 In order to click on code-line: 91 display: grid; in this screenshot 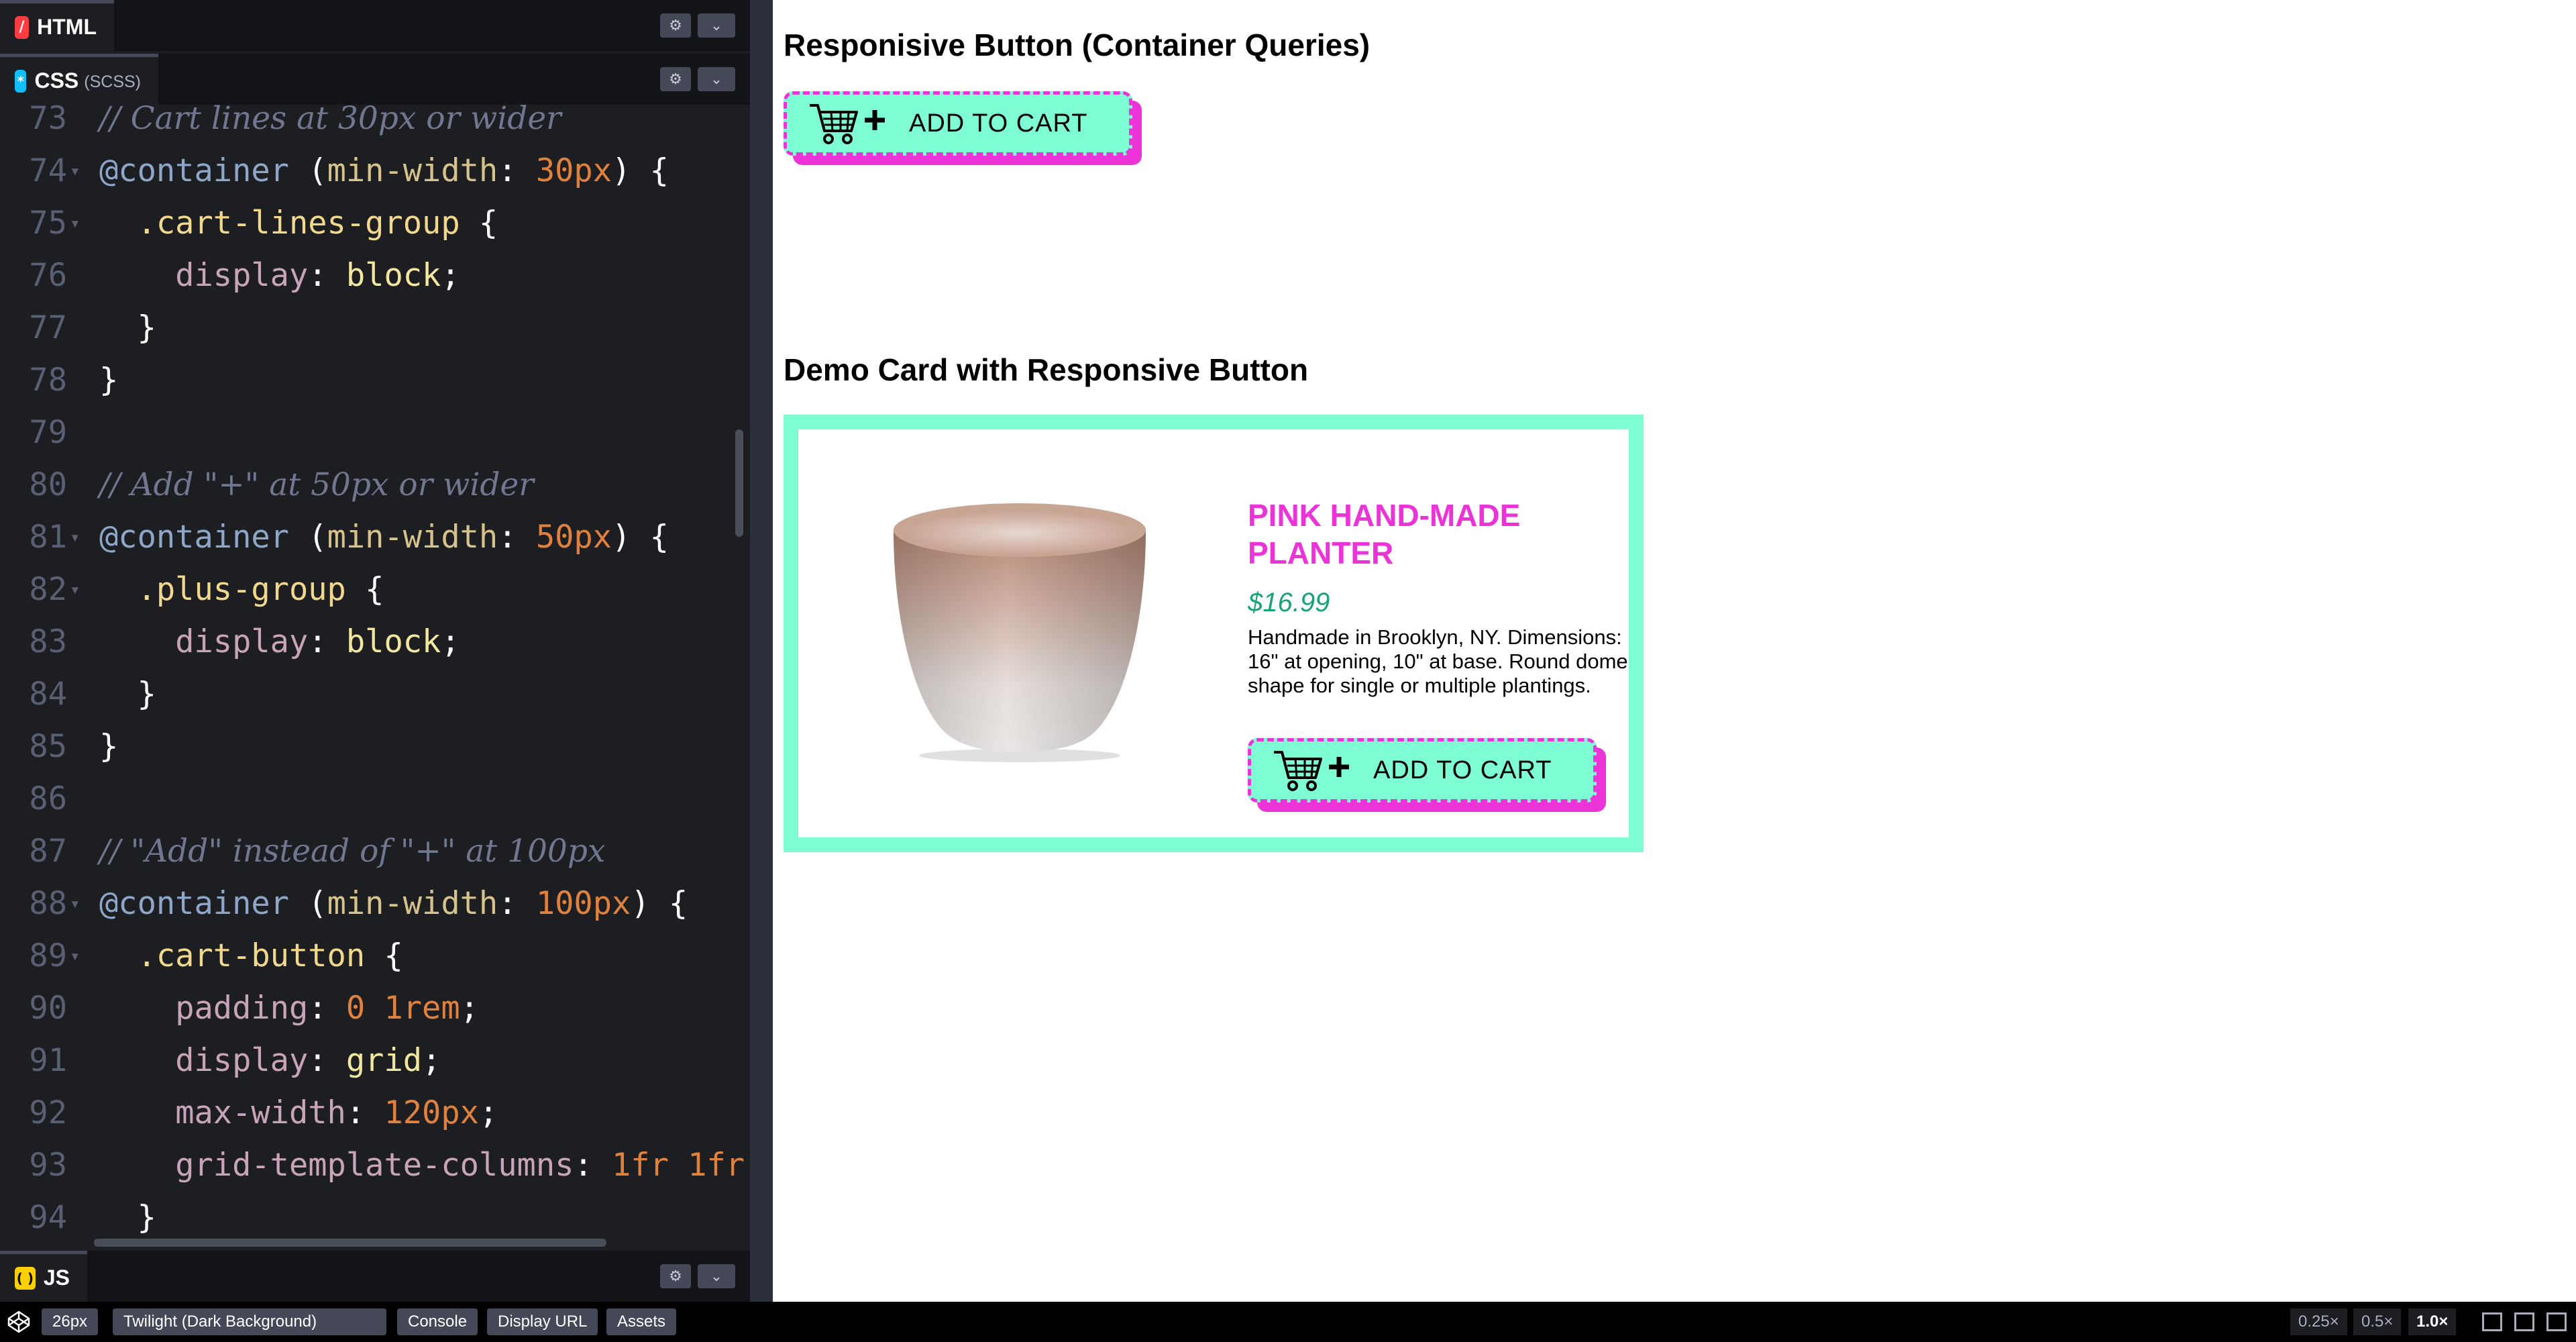, I will do `click(375, 1061)`.